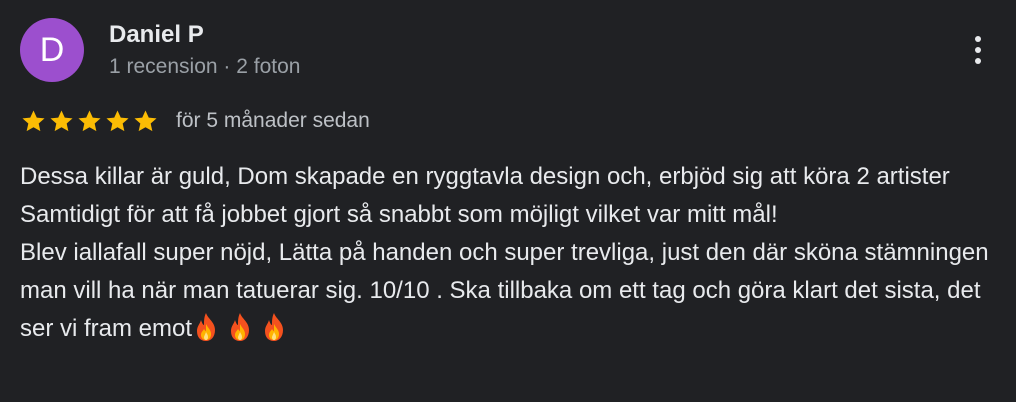 The height and width of the screenshot is (402, 1016). What do you see at coordinates (156, 35) in the screenshot?
I see `author-name: Daniel P` at bounding box center [156, 35].